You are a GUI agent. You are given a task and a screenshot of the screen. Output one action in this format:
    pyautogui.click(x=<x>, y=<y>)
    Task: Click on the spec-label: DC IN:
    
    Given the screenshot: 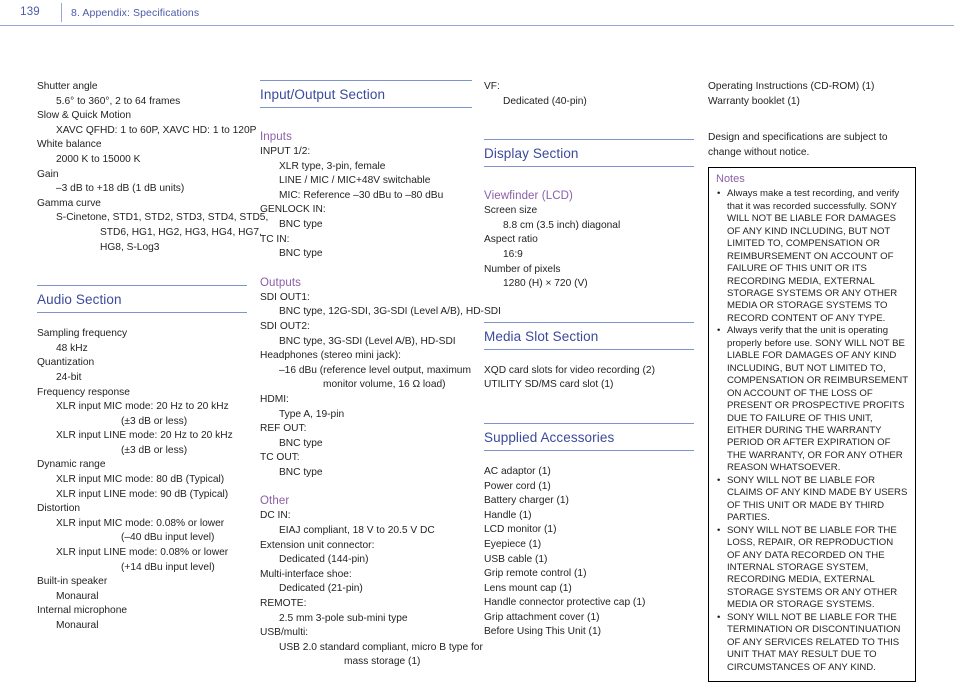 What is the action you would take?
    pyautogui.click(x=275, y=516)
    